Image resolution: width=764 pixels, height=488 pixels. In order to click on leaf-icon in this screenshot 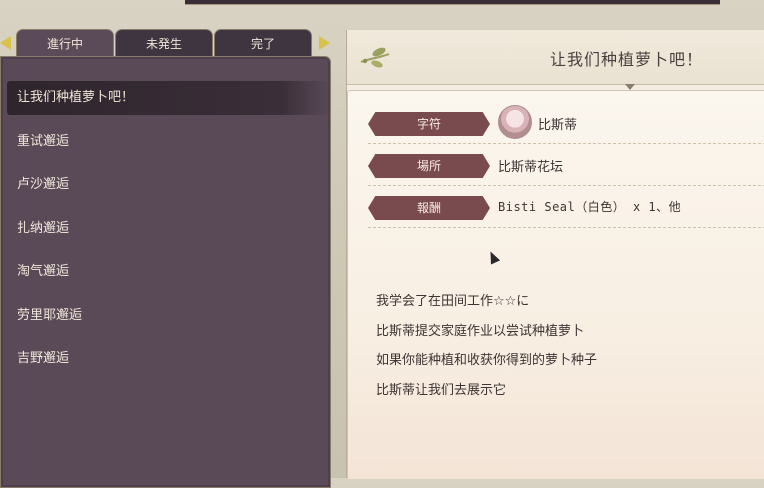, I will do `click(375, 57)`.